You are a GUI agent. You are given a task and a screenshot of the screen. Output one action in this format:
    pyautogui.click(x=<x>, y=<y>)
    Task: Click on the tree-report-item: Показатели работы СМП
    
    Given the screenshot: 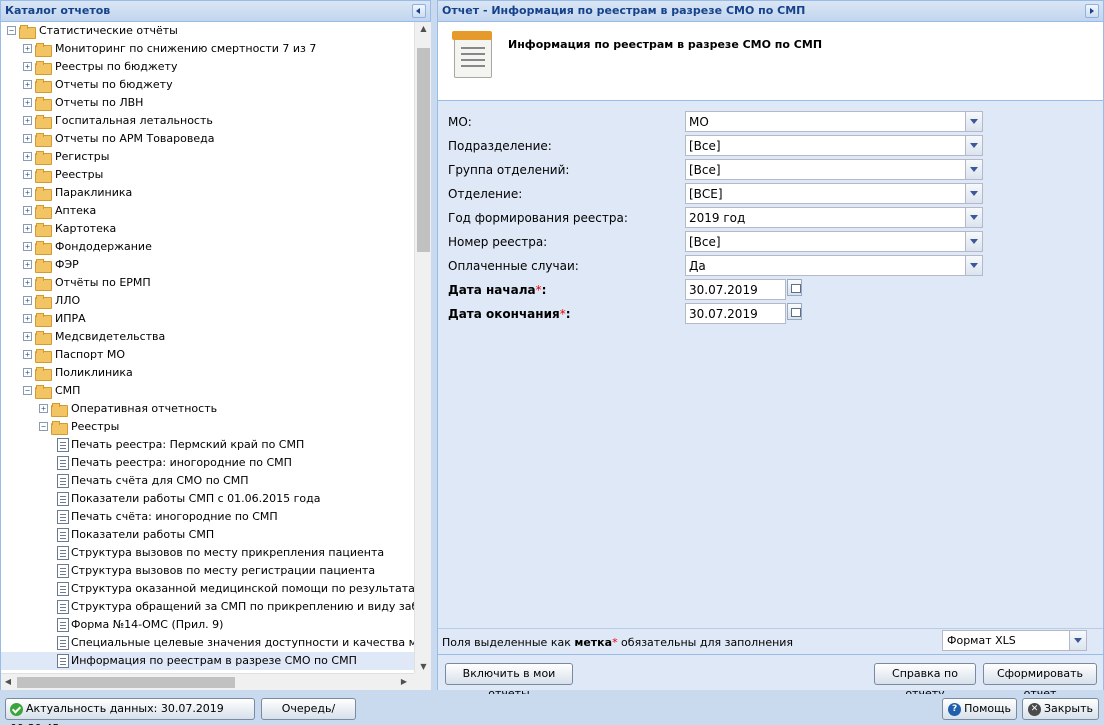 What is the action you would take?
    pyautogui.click(x=207, y=535)
    